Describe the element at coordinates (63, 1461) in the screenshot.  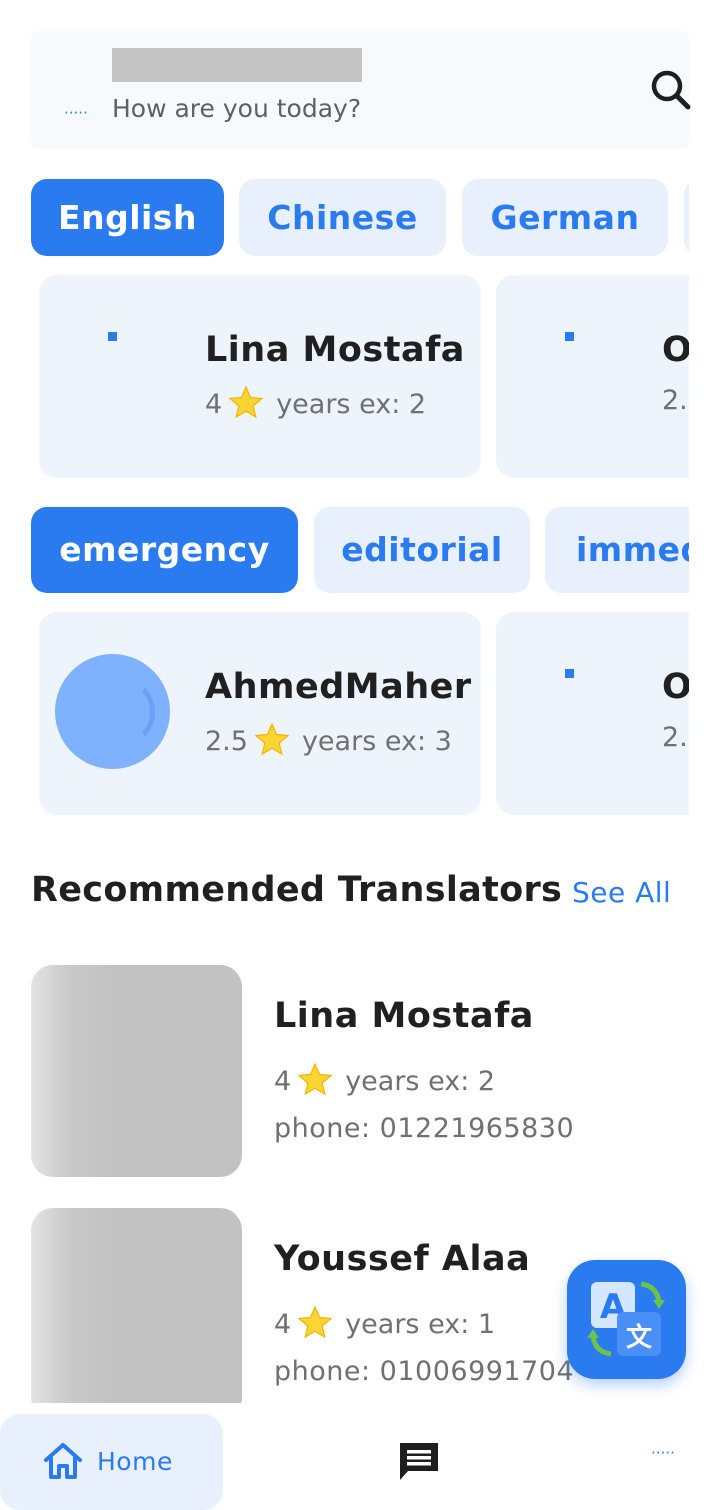
I see `home-icon` at that location.